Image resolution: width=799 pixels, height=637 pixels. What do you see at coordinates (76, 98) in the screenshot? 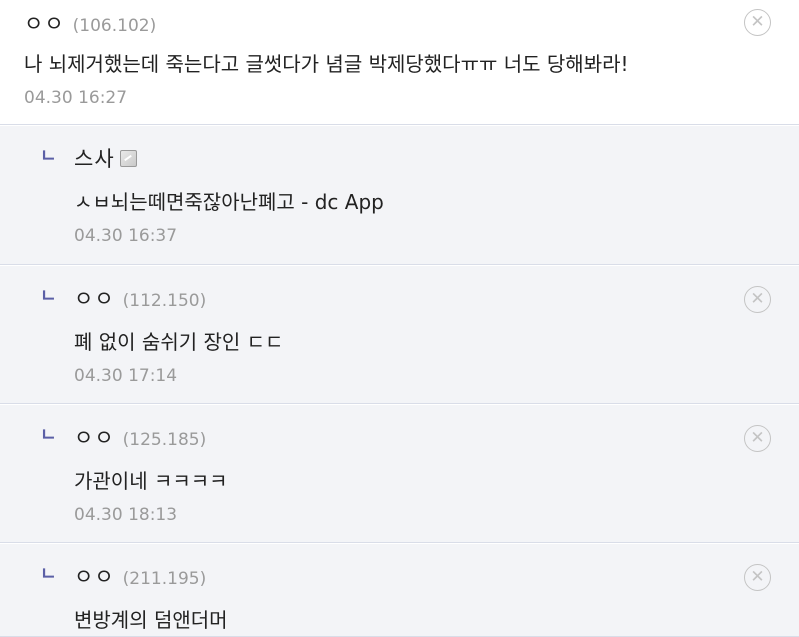
I see `comment-date: 04.30 16:27` at bounding box center [76, 98].